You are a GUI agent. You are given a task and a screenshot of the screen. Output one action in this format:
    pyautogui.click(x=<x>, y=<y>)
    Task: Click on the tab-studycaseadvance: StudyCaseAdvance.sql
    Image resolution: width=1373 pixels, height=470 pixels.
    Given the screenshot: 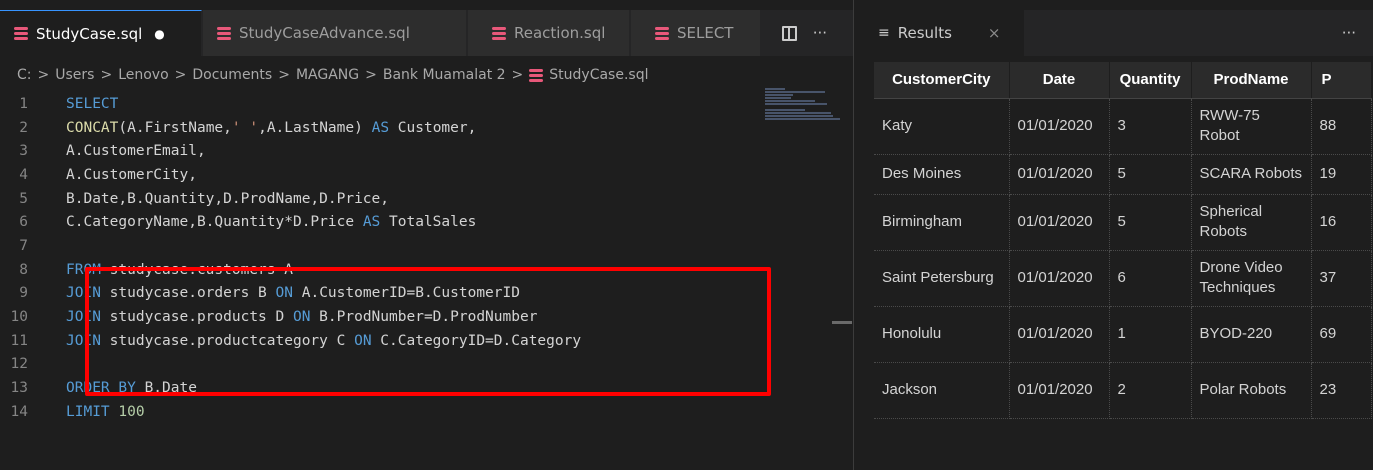 What is the action you would take?
    pyautogui.click(x=335, y=33)
    